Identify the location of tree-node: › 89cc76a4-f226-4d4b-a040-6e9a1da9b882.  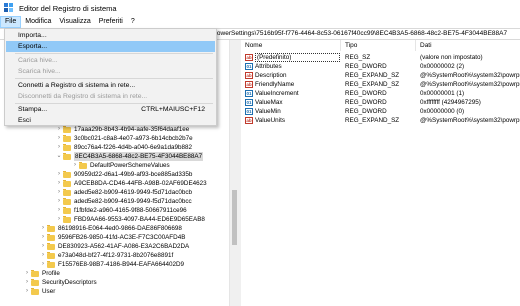
(124, 147).